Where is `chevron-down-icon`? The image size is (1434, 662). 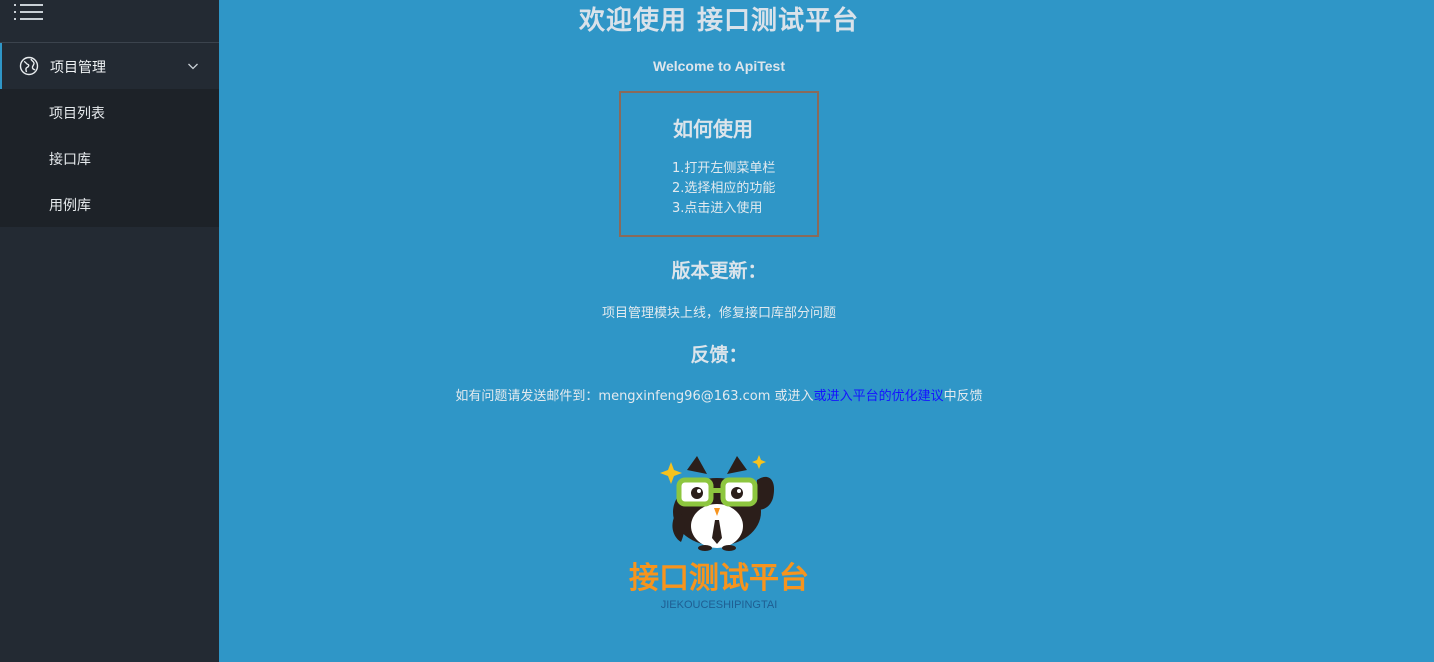 chevron-down-icon is located at coordinates (193, 66).